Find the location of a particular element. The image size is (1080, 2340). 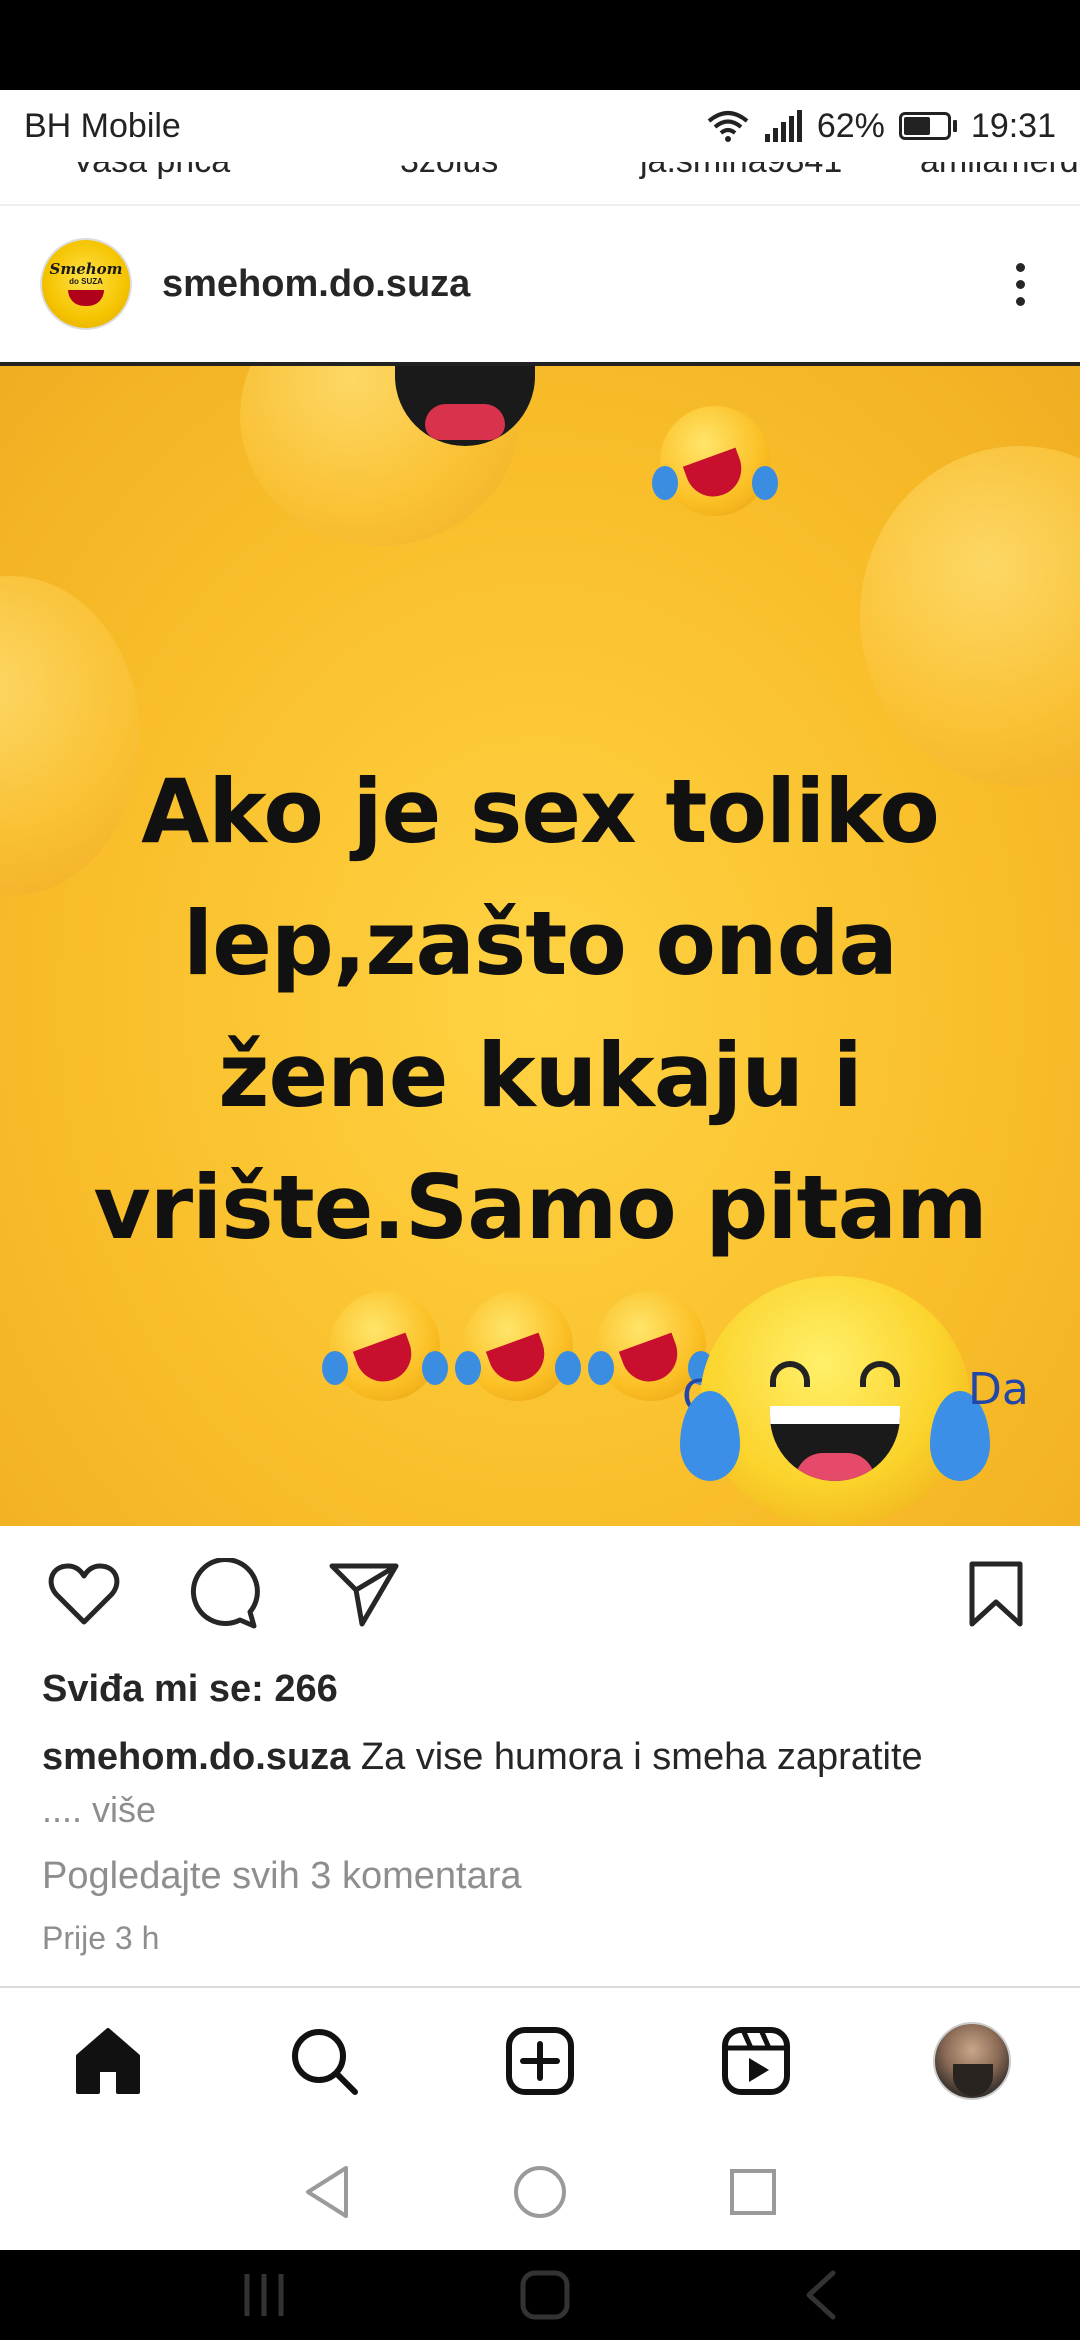

likes-count: Sviđa mi se: 266 is located at coordinates (540, 1689).